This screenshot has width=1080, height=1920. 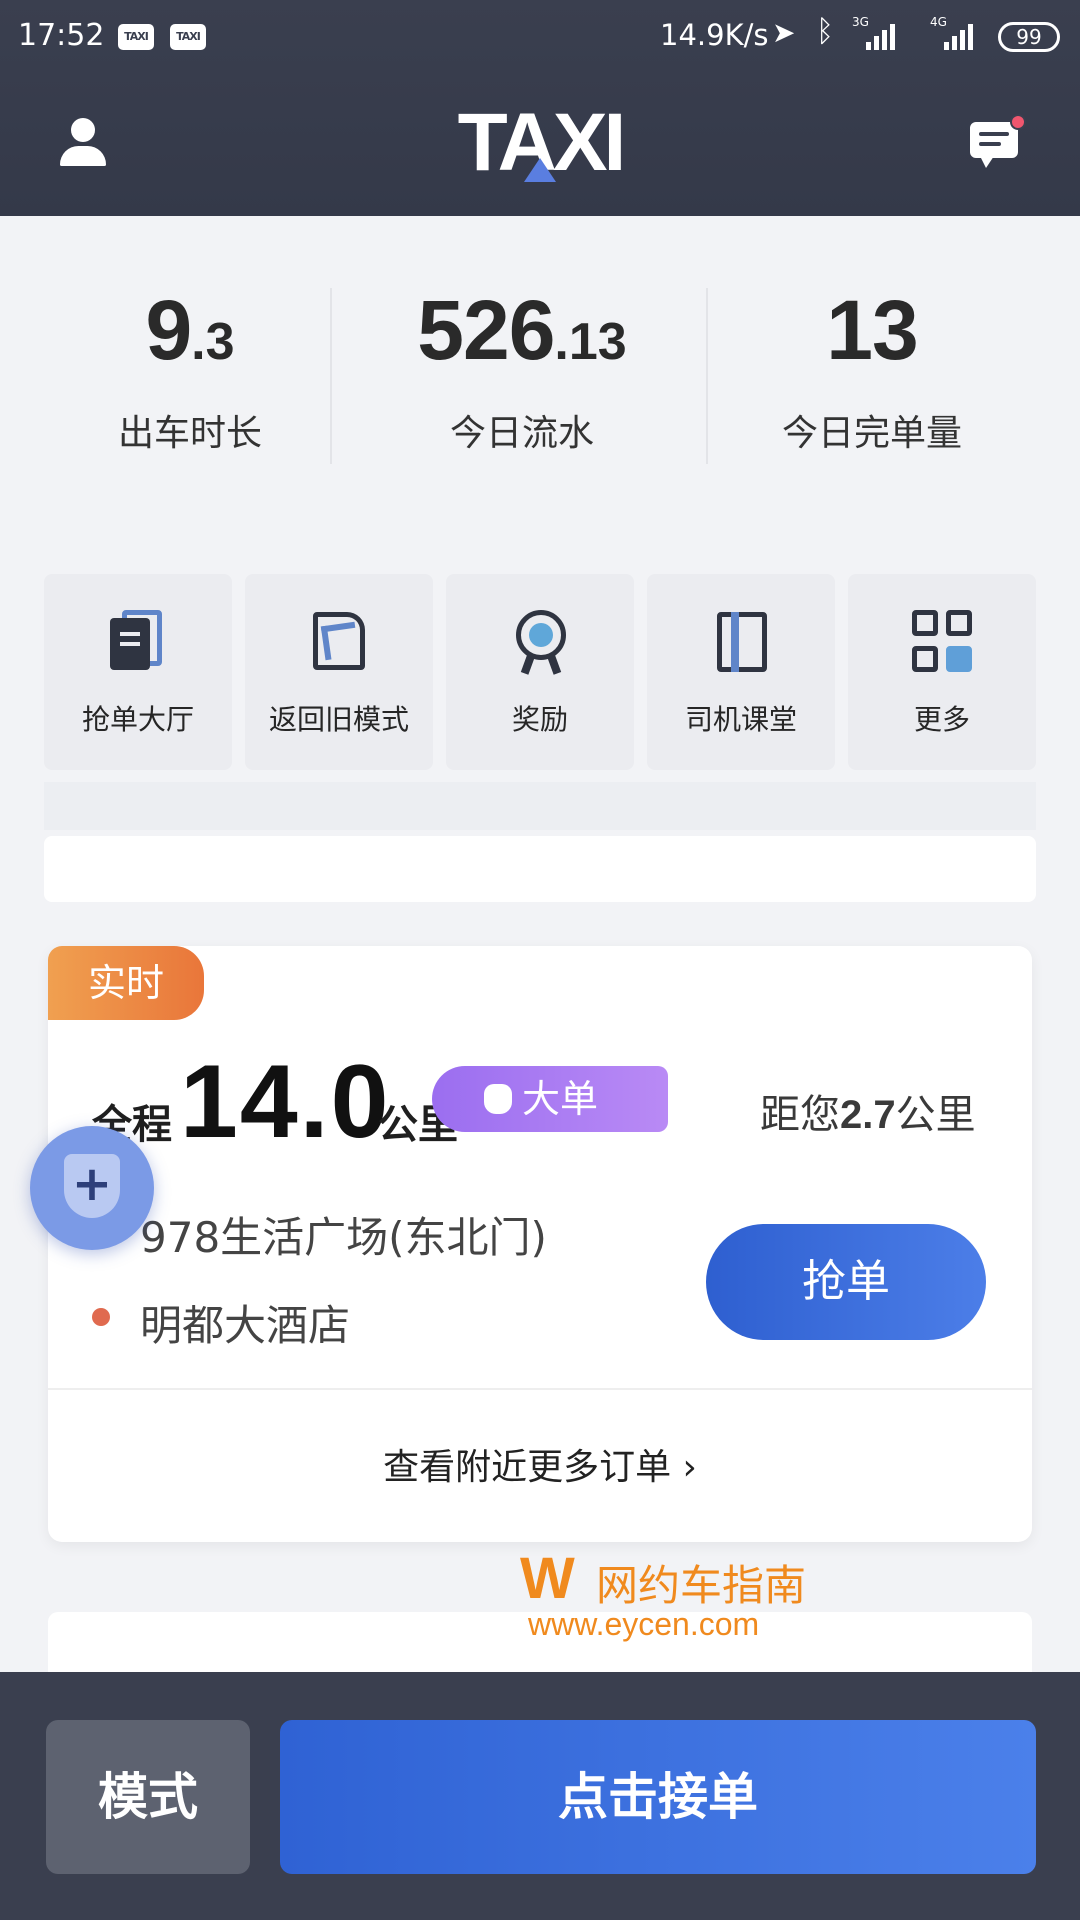 I want to click on stat-online-hours: 9.3 出车时长, so click(x=190, y=368).